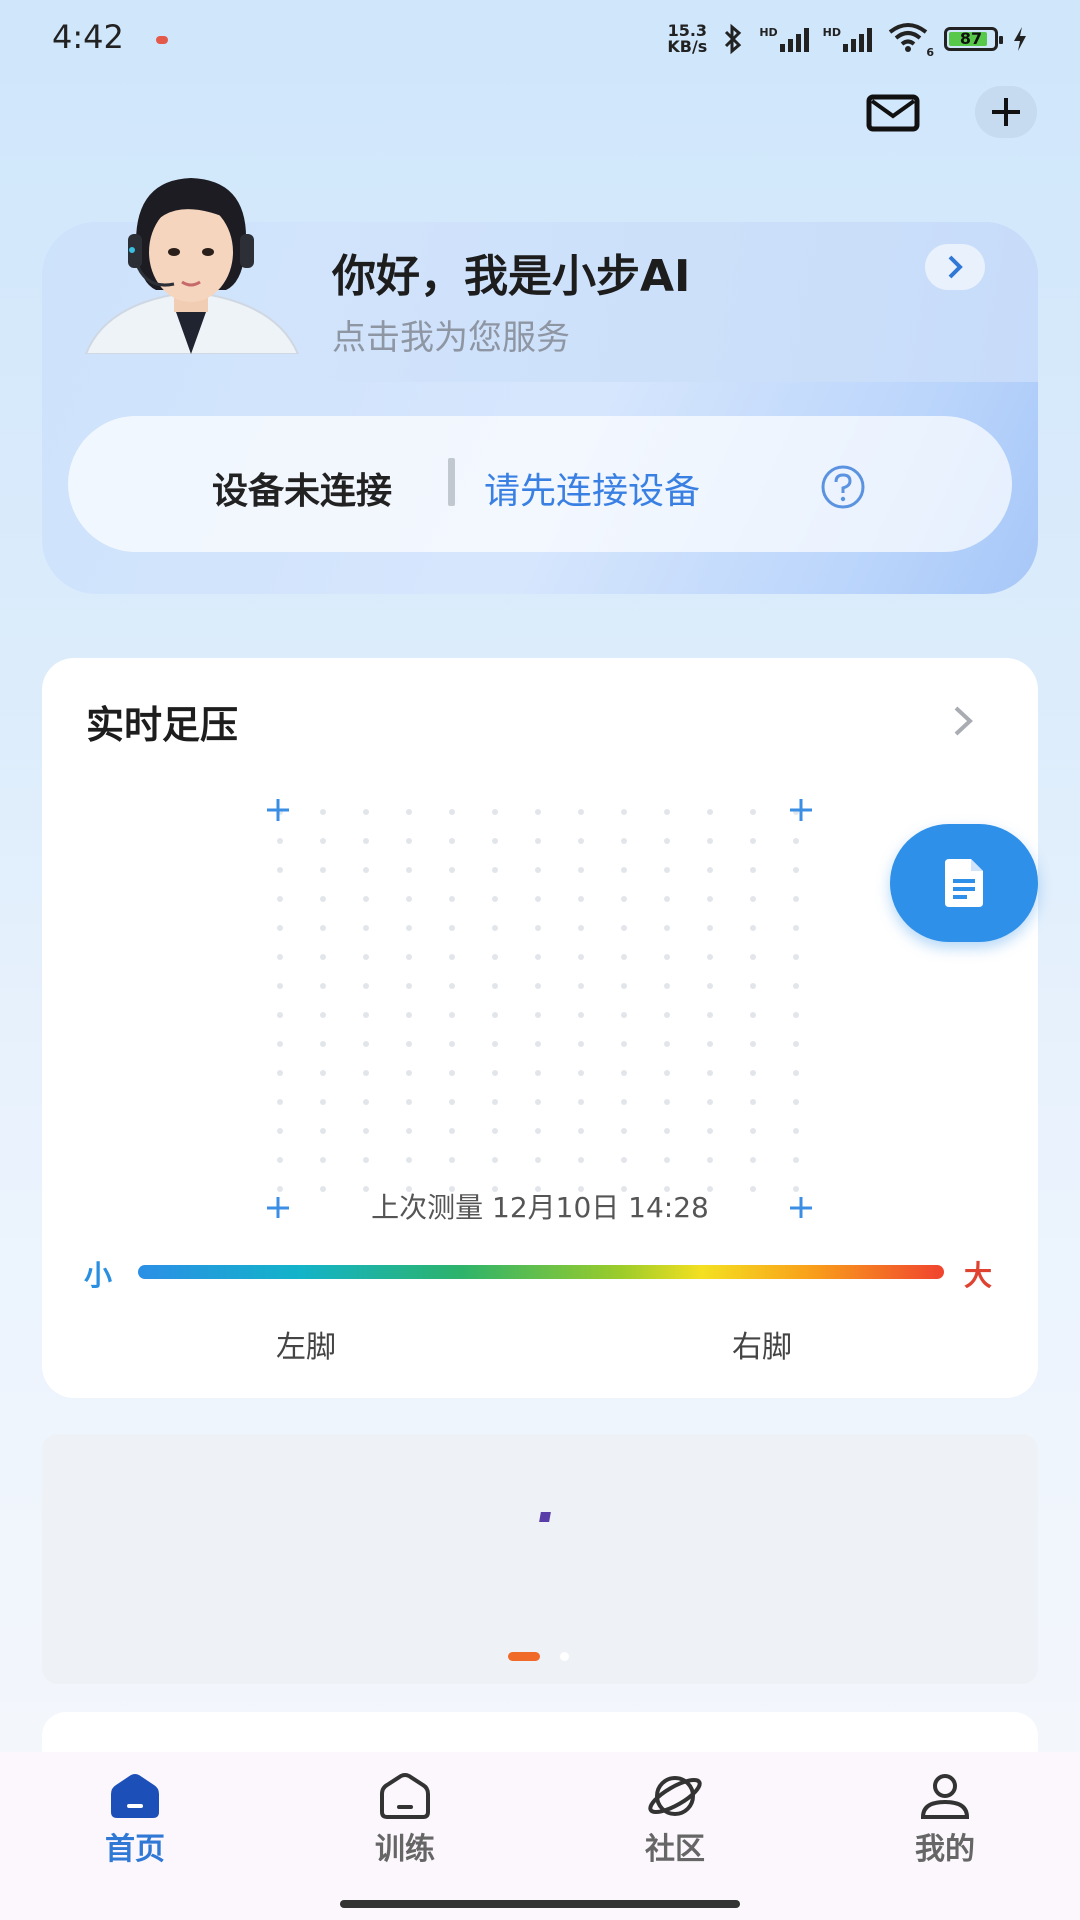  Describe the element at coordinates (893, 113) in the screenshot. I see `mail-icon` at that location.